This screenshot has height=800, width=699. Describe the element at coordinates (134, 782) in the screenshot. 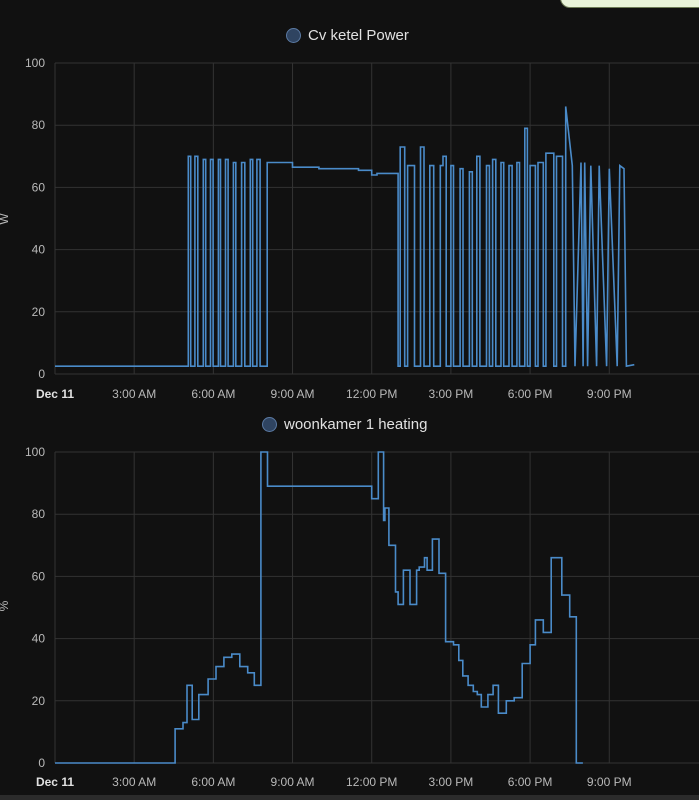

I see `x-tick-label: 3:00 AM` at that location.